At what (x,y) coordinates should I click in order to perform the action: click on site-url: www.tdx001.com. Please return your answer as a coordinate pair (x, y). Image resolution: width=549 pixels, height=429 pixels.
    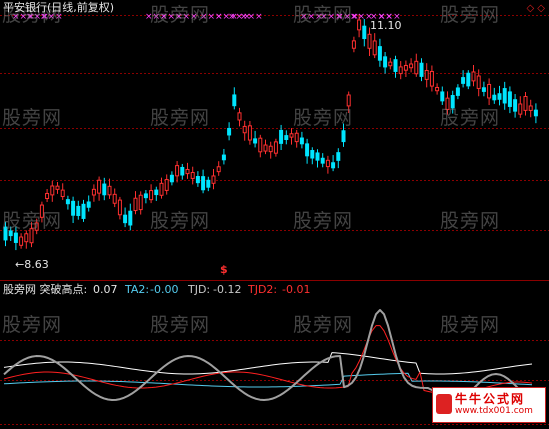
    Looking at the image, I should click on (494, 411).